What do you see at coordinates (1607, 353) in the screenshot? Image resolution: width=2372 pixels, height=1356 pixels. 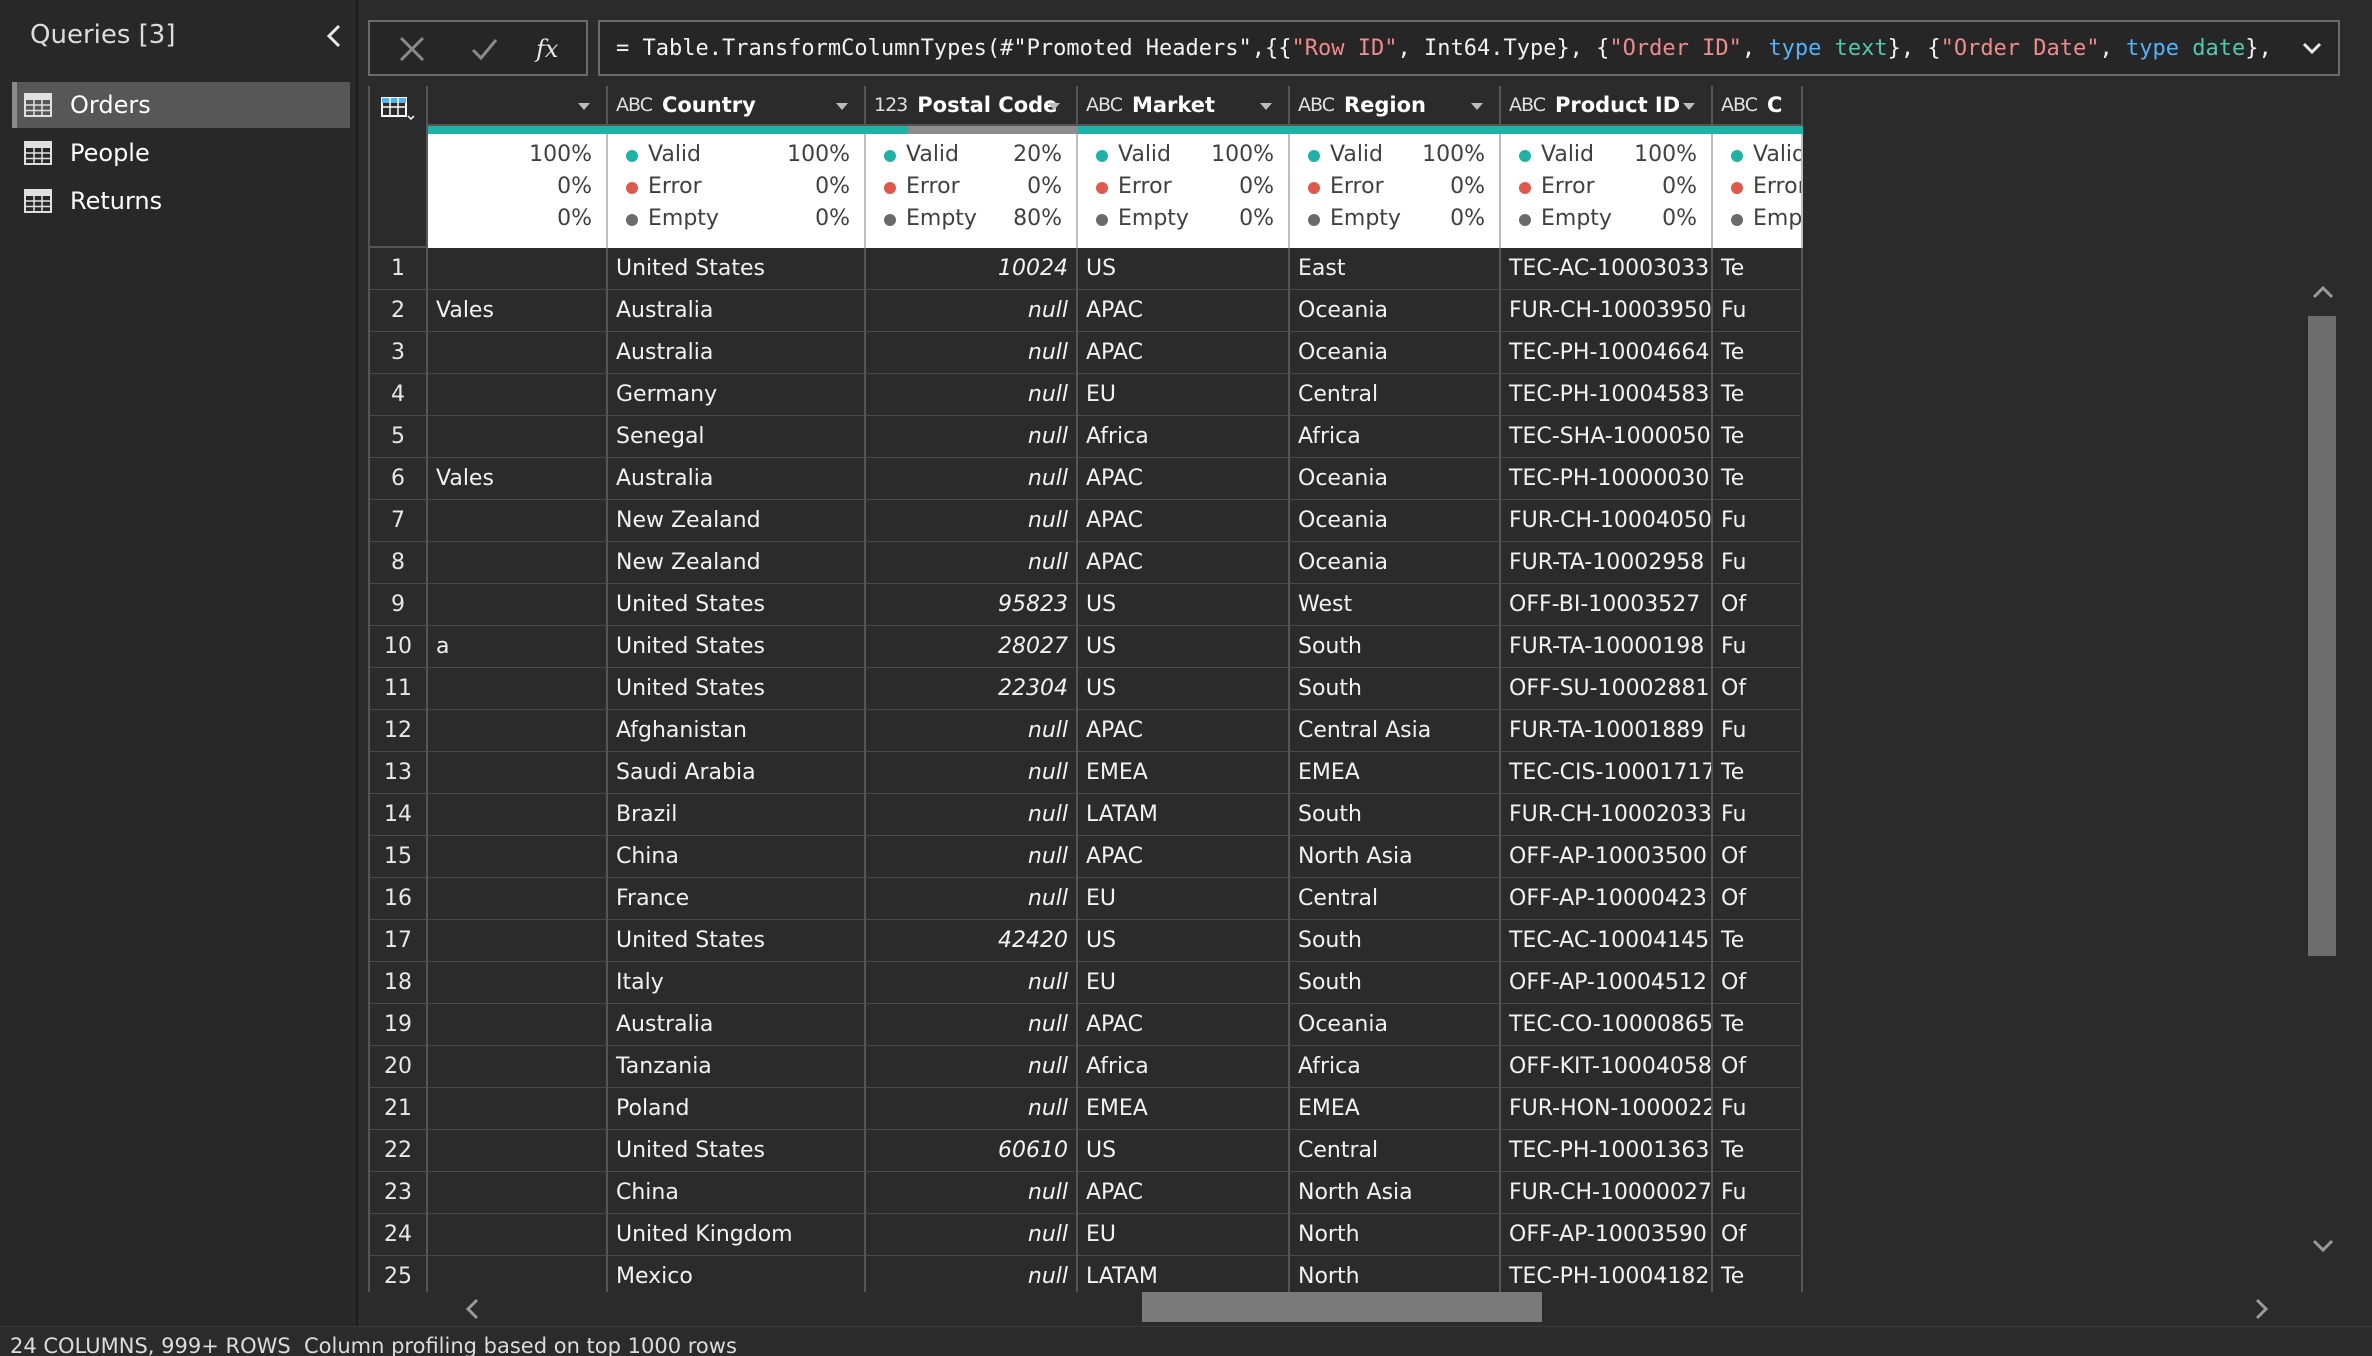 I see `cell-product: TEC-PH-10004664` at bounding box center [1607, 353].